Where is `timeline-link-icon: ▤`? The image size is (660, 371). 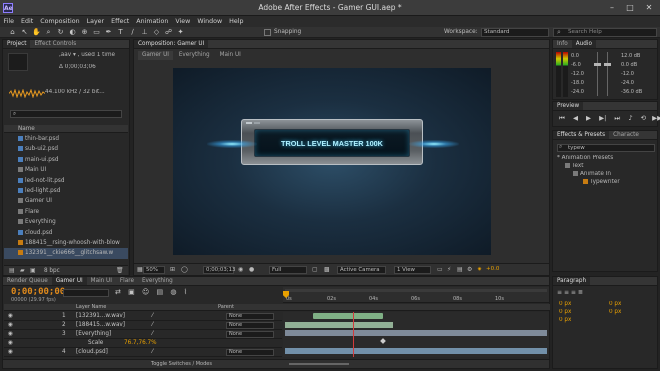
timeline-link-icon: ▤ is located at coordinates (460, 269).